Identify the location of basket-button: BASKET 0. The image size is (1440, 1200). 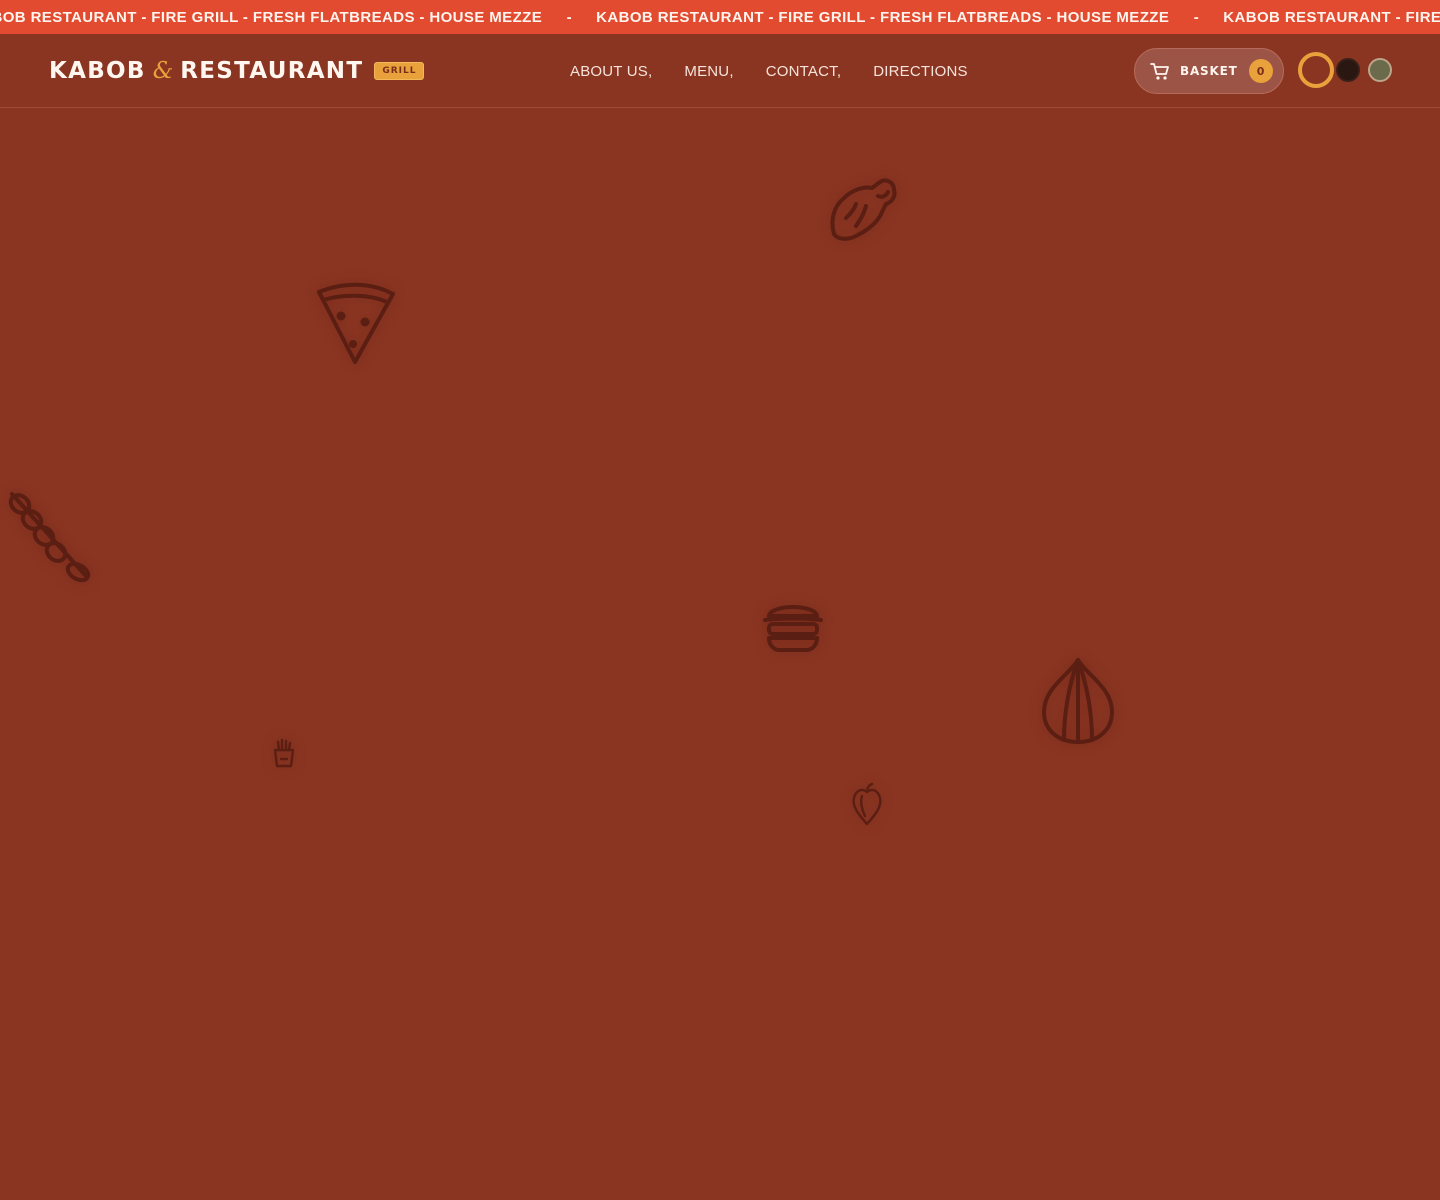
(1209, 71).